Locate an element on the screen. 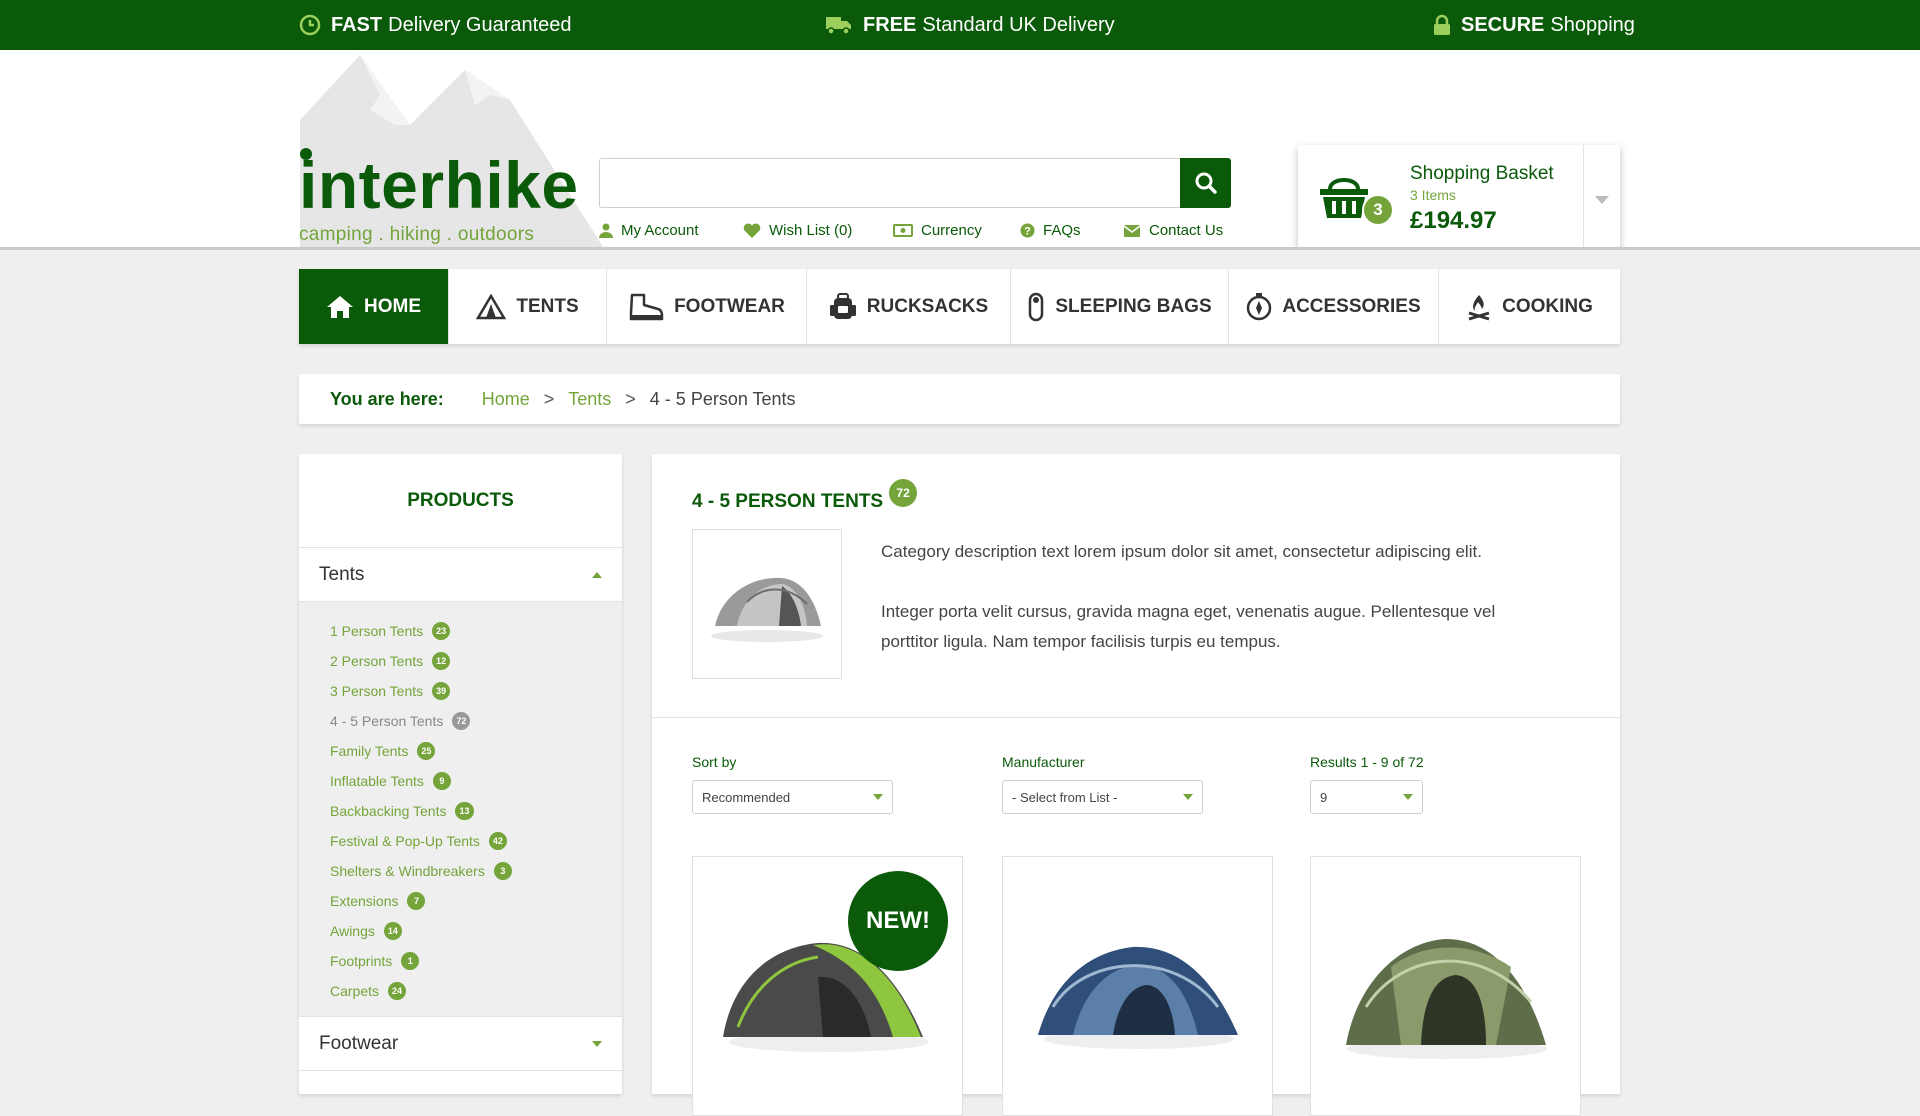 Image resolution: width=1920 pixels, height=1116 pixels. new-badge: NEW! is located at coordinates (898, 921).